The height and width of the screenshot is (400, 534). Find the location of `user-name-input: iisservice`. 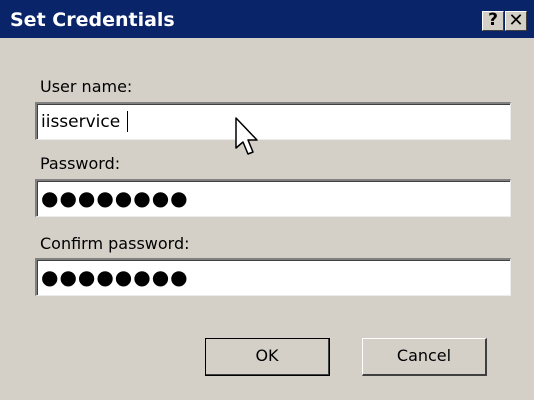

user-name-input: iisservice is located at coordinates (273, 121).